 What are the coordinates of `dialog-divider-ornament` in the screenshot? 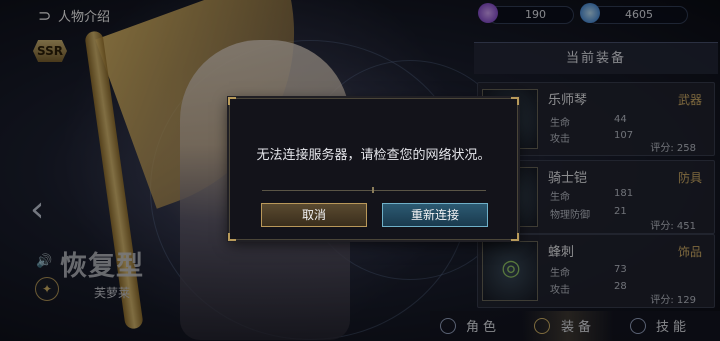 It's located at (373, 190).